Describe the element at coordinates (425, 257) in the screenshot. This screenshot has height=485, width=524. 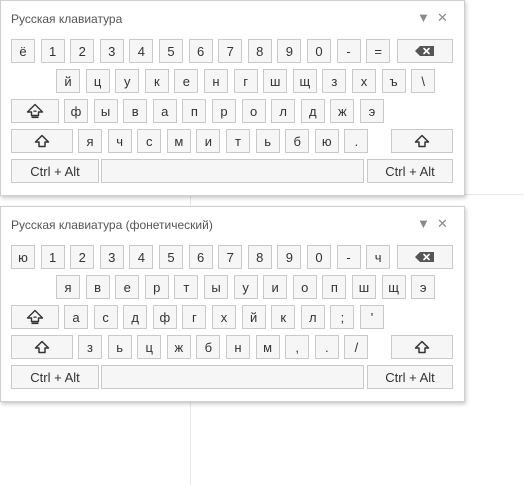
I see `backspace-key` at that location.